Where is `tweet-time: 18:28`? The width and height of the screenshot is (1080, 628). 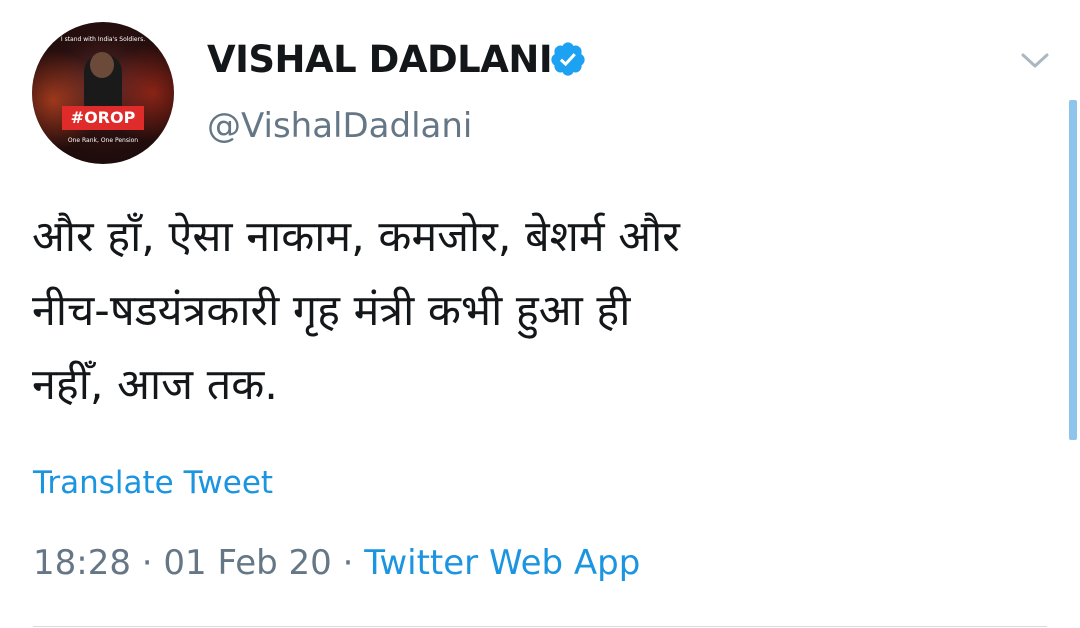 tweet-time: 18:28 is located at coordinates (82, 563).